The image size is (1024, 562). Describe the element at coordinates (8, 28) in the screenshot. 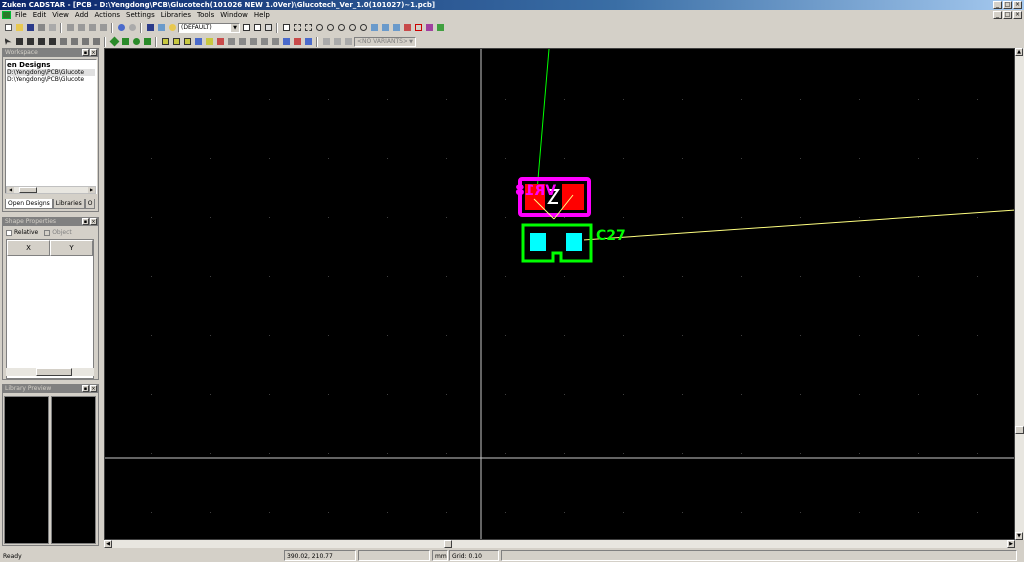

I see `new-file-icon` at that location.